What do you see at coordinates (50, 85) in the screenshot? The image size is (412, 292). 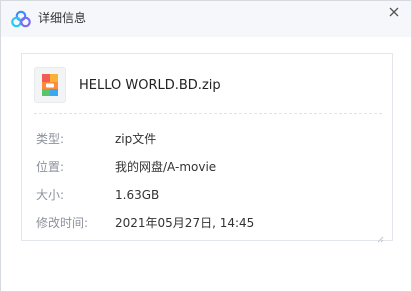 I see `zip-archive-icon` at bounding box center [50, 85].